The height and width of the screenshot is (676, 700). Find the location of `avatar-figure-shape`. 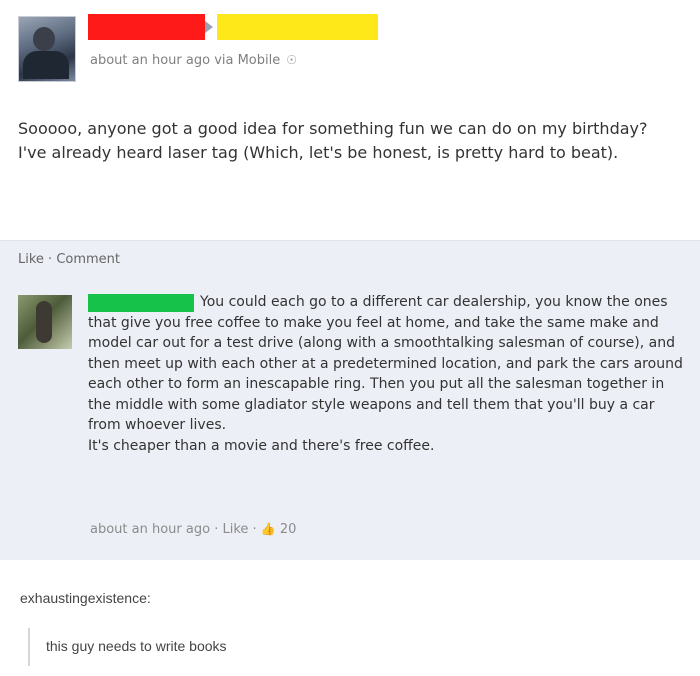

avatar-figure-shape is located at coordinates (44, 322).